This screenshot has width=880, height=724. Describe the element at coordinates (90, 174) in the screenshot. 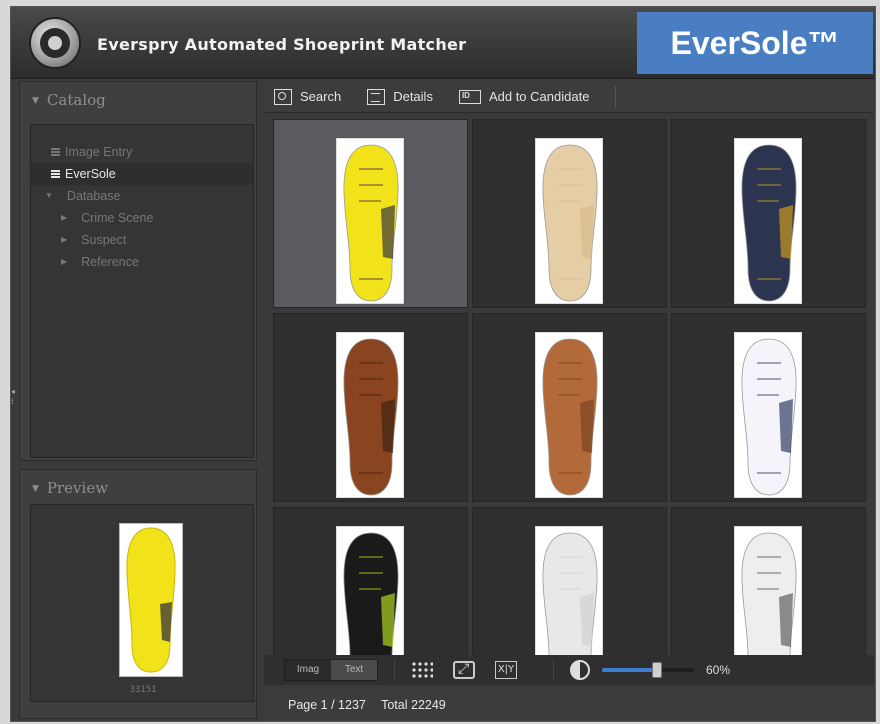

I see `tree-item-label: EverSole` at that location.